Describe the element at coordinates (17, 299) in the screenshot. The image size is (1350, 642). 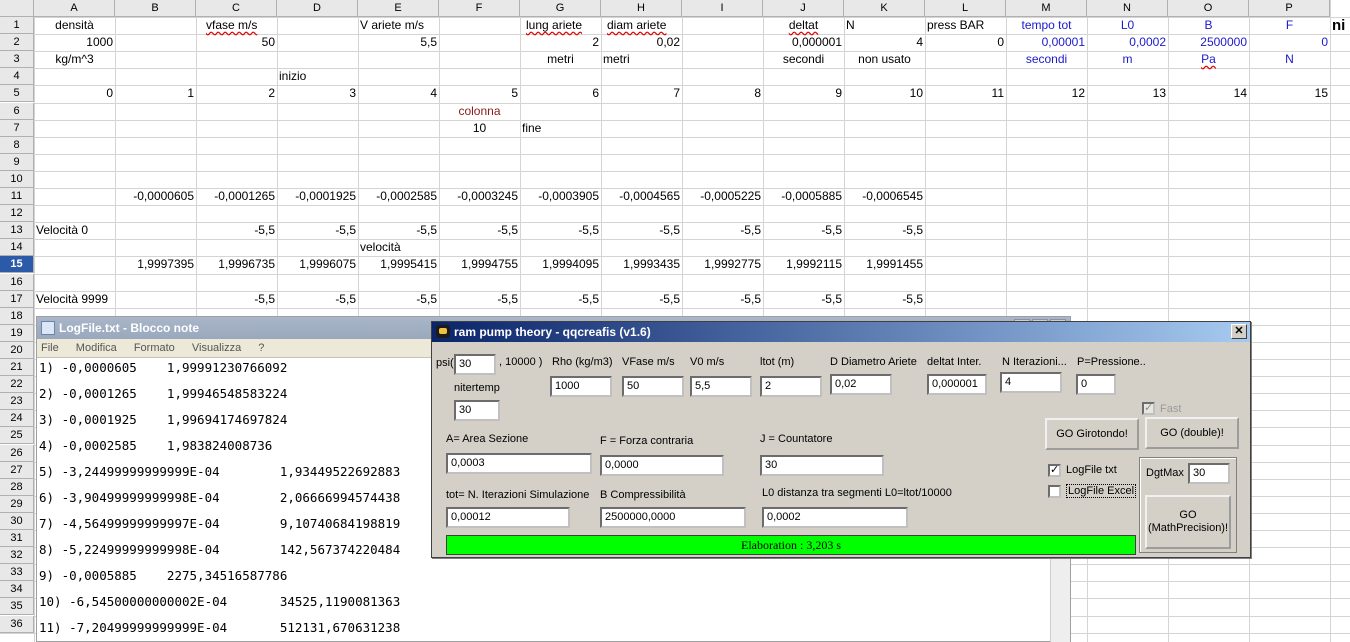
I see `row-header-17: 17` at that location.